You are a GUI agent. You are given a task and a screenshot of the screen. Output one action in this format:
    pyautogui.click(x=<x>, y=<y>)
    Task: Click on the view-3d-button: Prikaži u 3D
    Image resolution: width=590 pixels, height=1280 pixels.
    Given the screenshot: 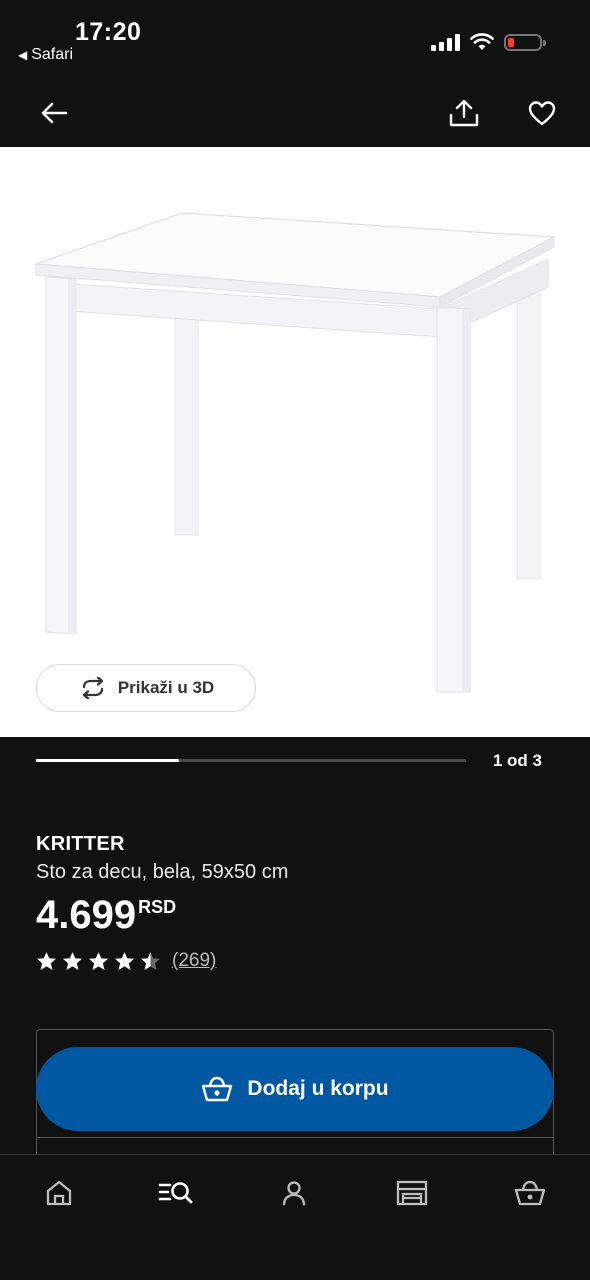 What is the action you would take?
    pyautogui.click(x=146, y=688)
    